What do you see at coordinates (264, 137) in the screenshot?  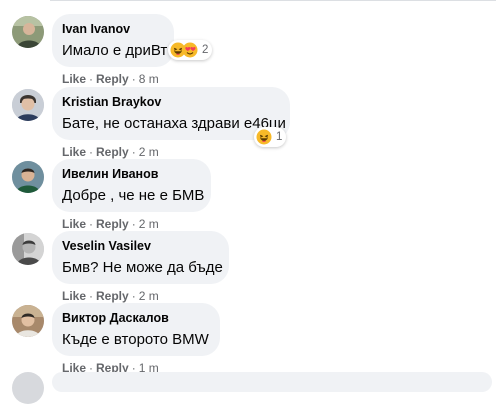 I see `haha-emoji-icon` at bounding box center [264, 137].